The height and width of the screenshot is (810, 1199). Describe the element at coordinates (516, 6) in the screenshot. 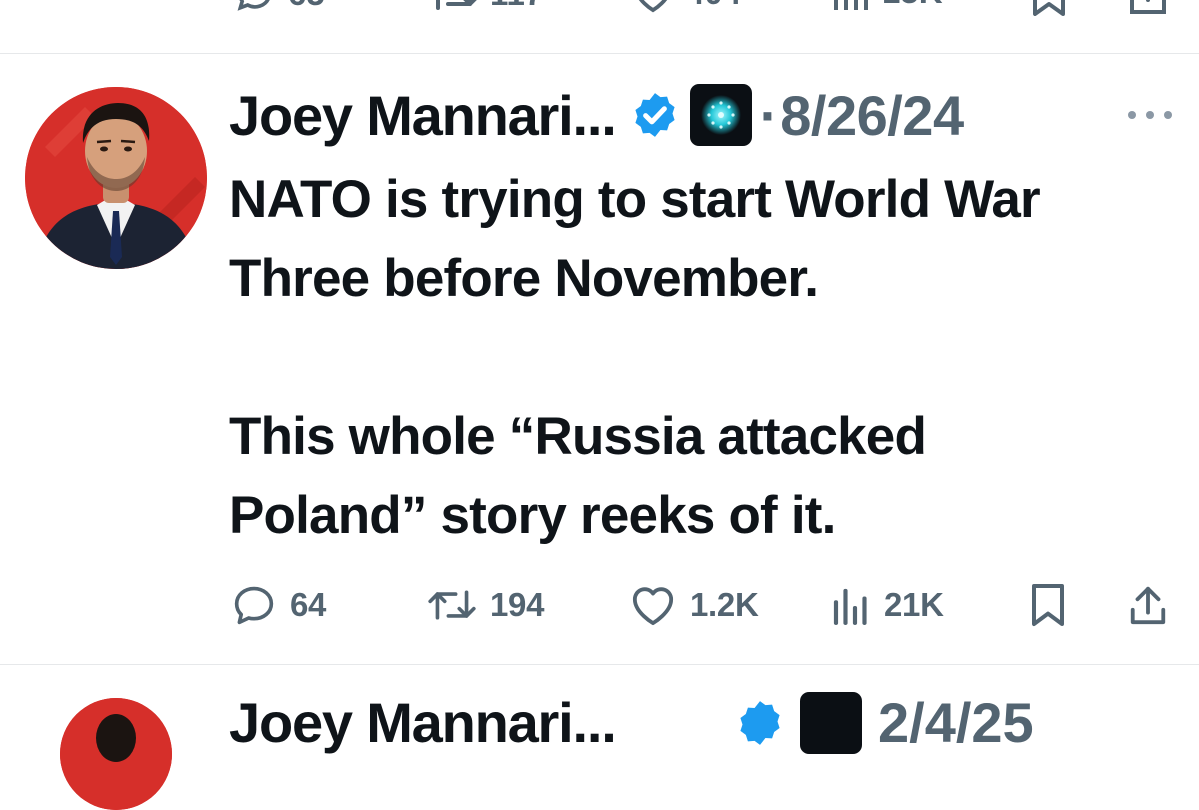

I see `prev-repost-count: 117` at that location.